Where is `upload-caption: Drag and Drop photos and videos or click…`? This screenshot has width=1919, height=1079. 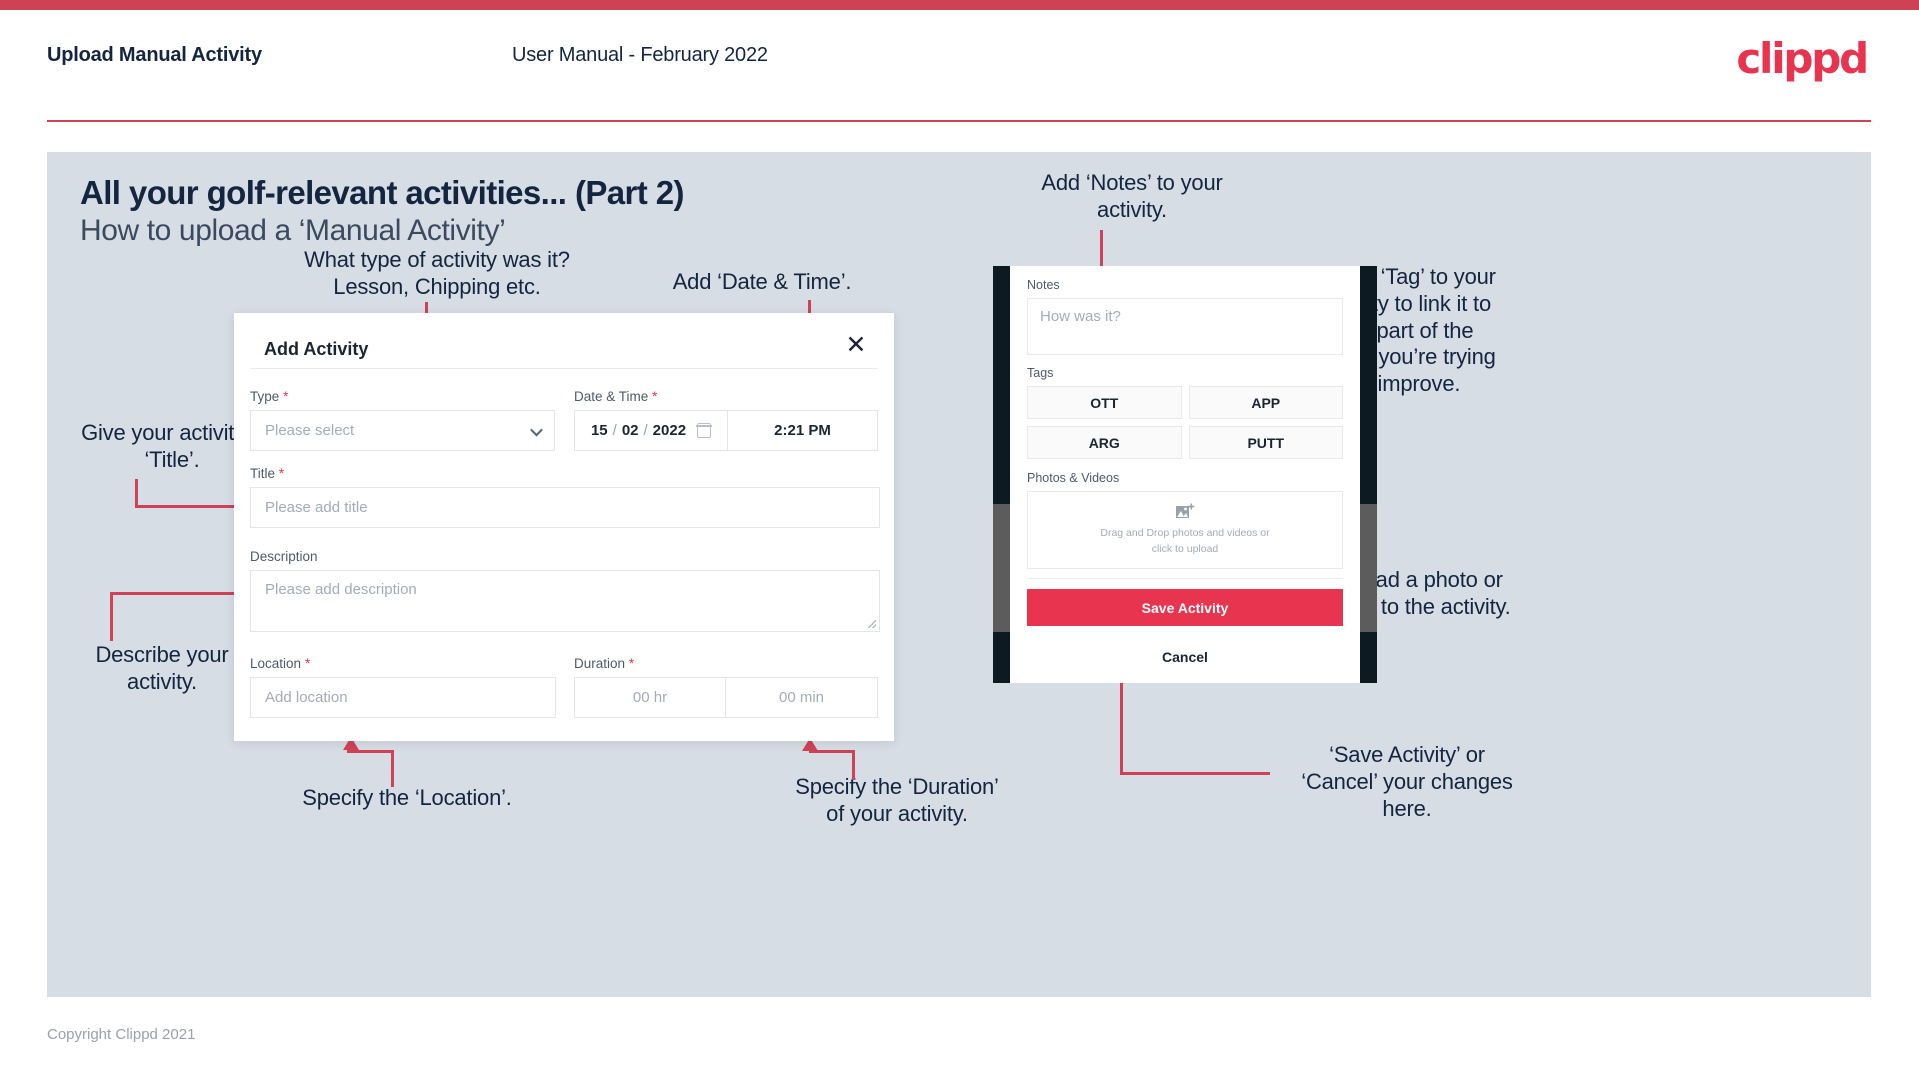 upload-caption: Drag and Drop photos and videos or click… is located at coordinates (1184, 541).